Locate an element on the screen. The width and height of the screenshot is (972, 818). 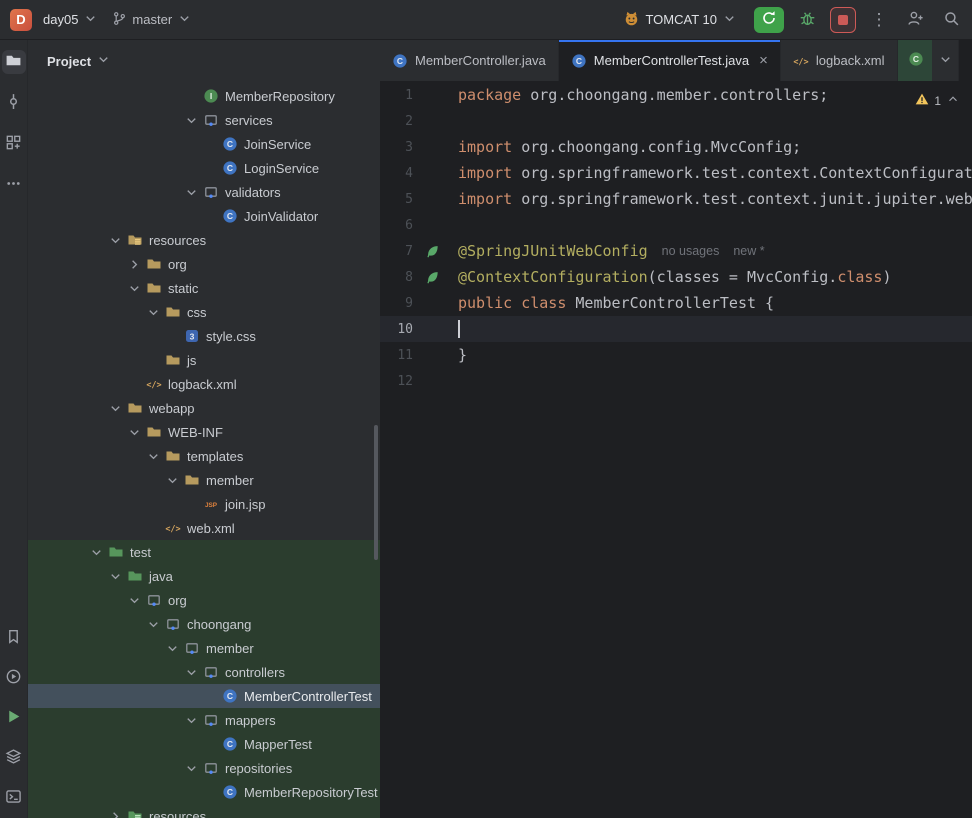
tree-item-webapp: webapp is located at coordinates (204, 408).